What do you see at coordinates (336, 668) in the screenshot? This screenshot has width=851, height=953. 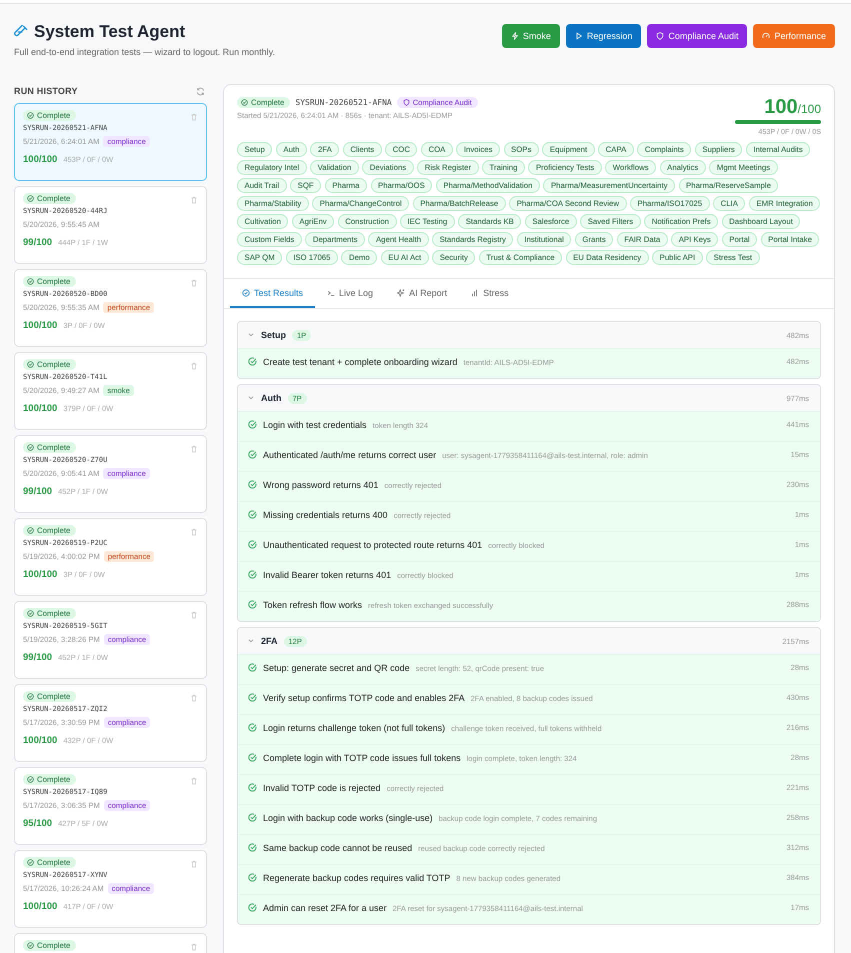 I see `test-name: Setup: generate secret and QR code` at bounding box center [336, 668].